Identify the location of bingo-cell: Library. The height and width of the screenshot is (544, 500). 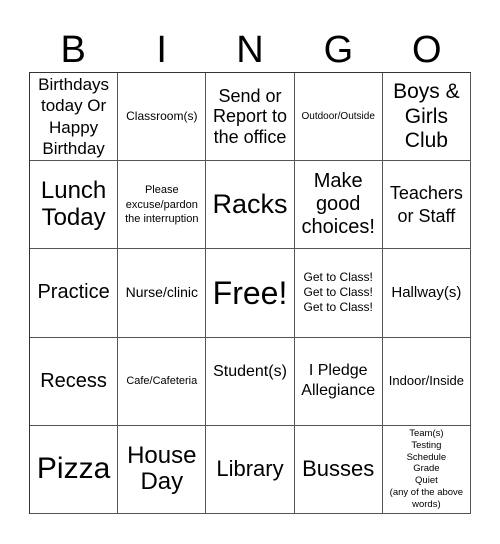
(250, 469).